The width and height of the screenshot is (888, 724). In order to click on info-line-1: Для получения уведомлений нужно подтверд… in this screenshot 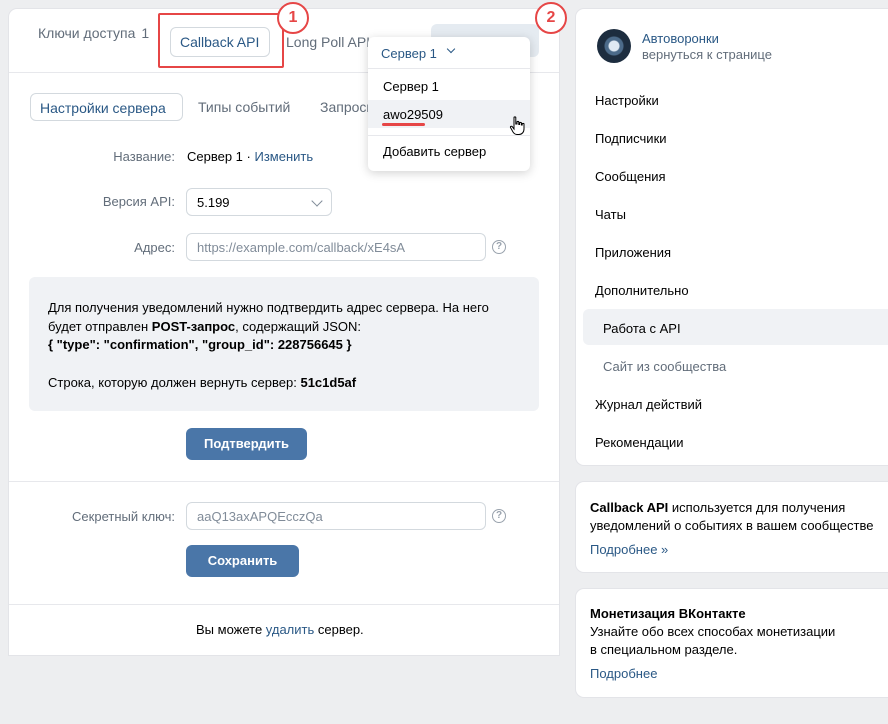, I will do `click(268, 307)`.